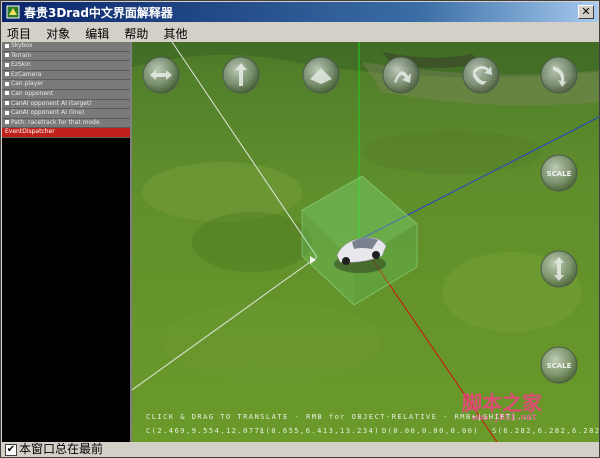 Image resolution: width=600 pixels, height=458 pixels. Describe the element at coordinates (21, 55) in the screenshot. I see `object-label: Terrain` at that location.